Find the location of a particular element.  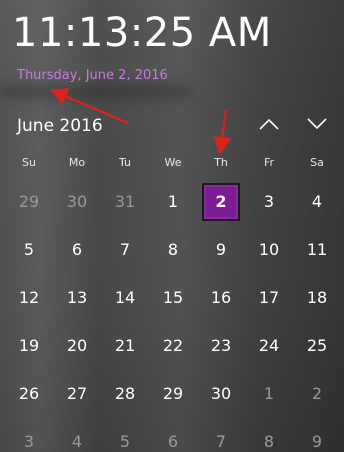

calendar-day: 17 is located at coordinates (269, 298).